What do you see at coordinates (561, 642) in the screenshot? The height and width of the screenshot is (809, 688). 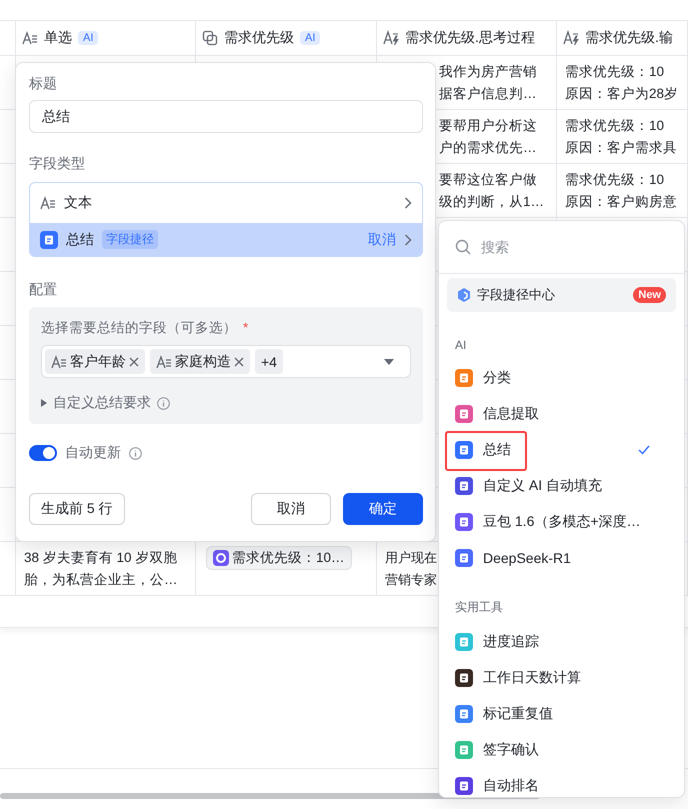 I see `menu-item: 进度追踪` at bounding box center [561, 642].